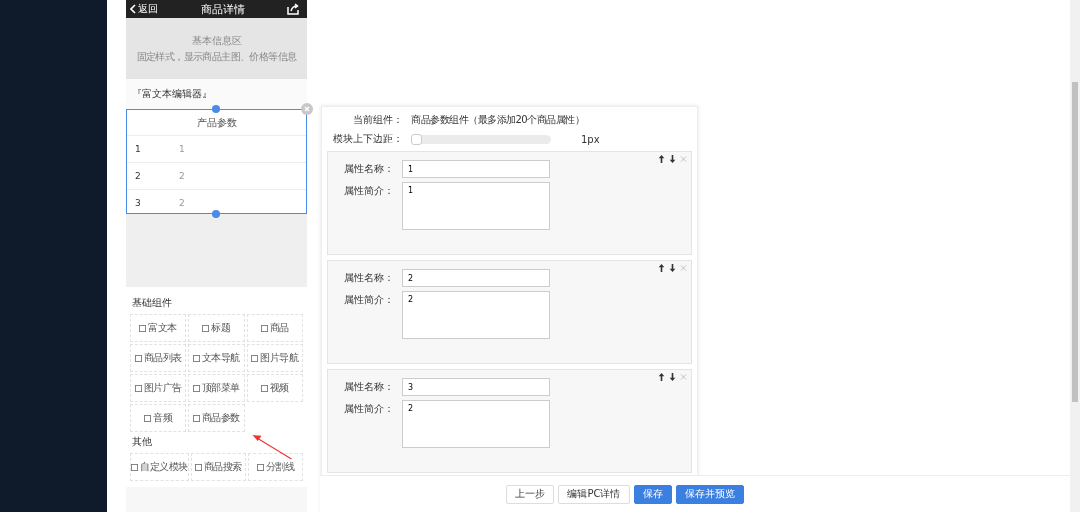 The image size is (1080, 512). Describe the element at coordinates (274, 328) in the screenshot. I see `component-button: 商品` at that location.